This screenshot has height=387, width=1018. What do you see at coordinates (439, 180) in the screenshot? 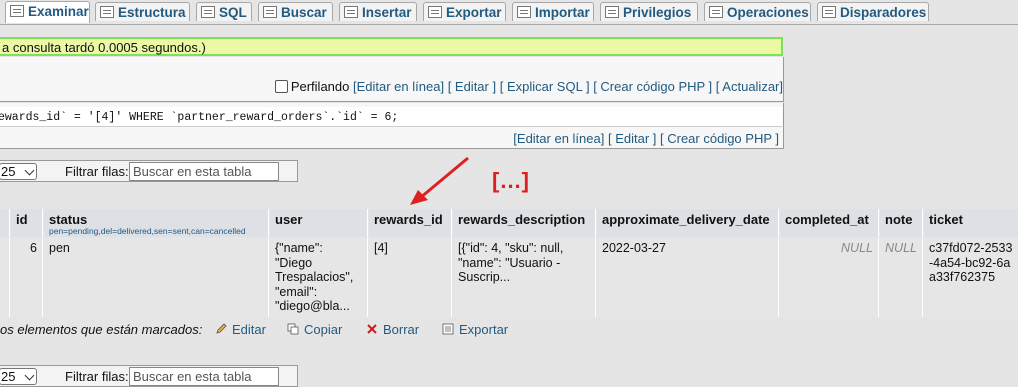
I see `annotation-arrow` at bounding box center [439, 180].